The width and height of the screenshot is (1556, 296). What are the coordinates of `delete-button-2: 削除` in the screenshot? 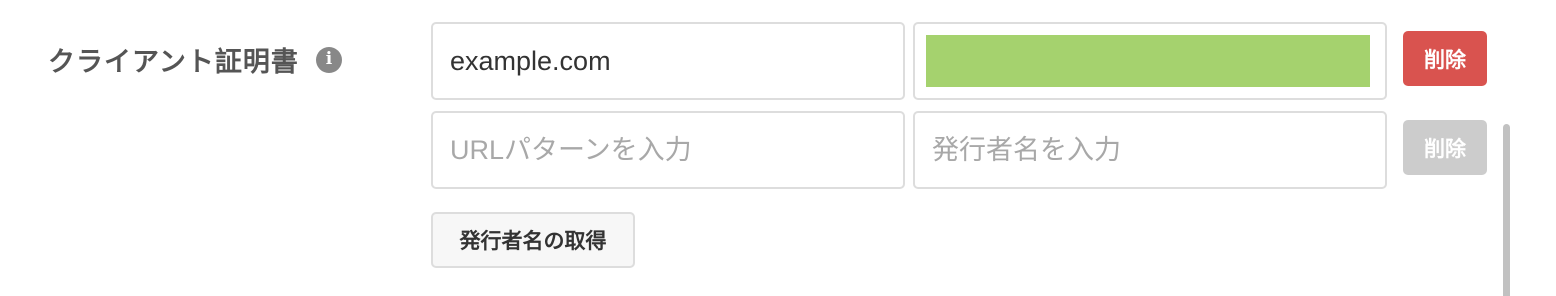 It's located at (1445, 147).